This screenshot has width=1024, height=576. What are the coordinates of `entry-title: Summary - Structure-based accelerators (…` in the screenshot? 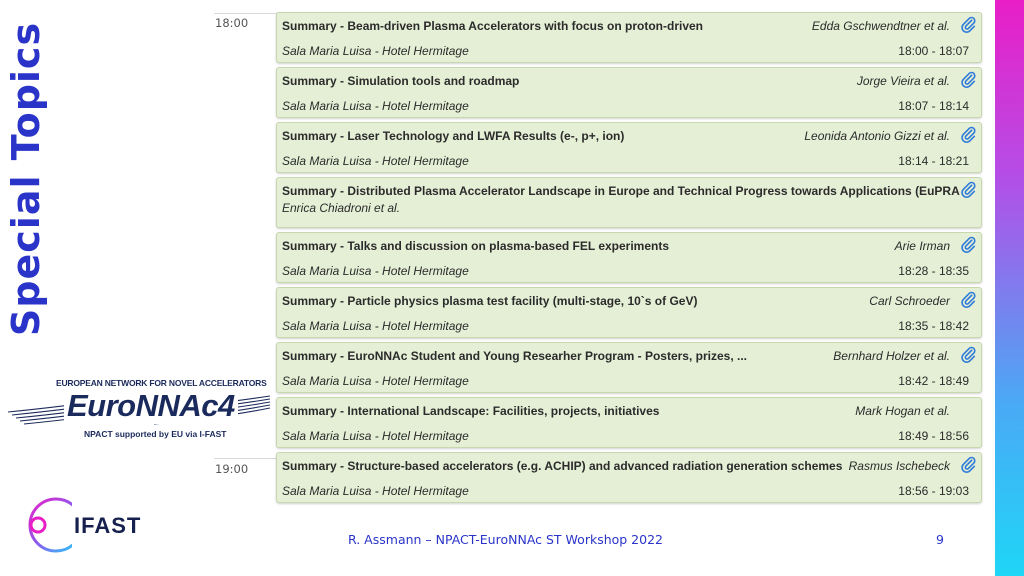 It's located at (562, 466).